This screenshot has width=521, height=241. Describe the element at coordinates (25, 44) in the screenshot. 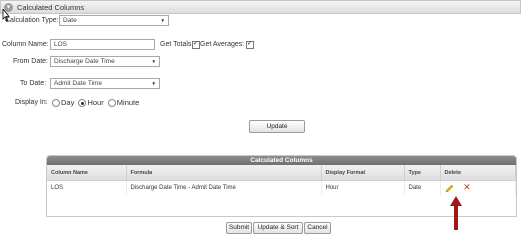

I see `column-name-label: Column Name:` at that location.